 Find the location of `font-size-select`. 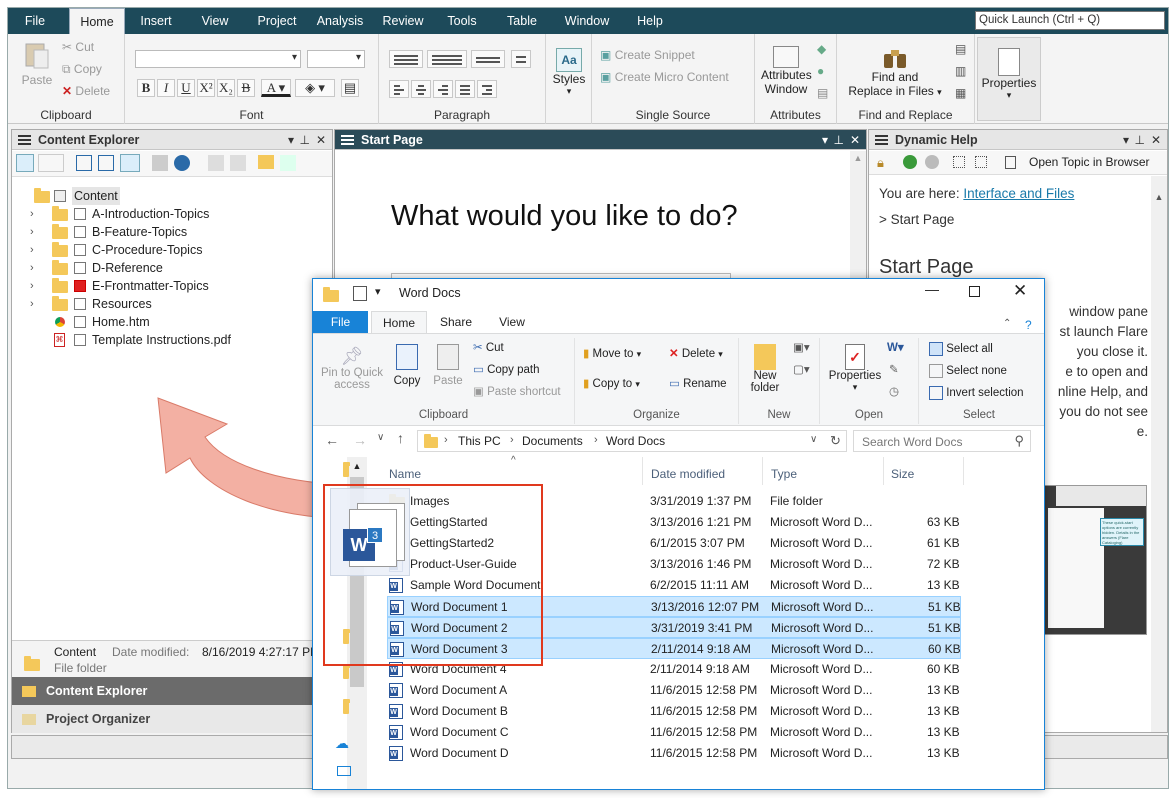

font-size-select is located at coordinates (336, 59).